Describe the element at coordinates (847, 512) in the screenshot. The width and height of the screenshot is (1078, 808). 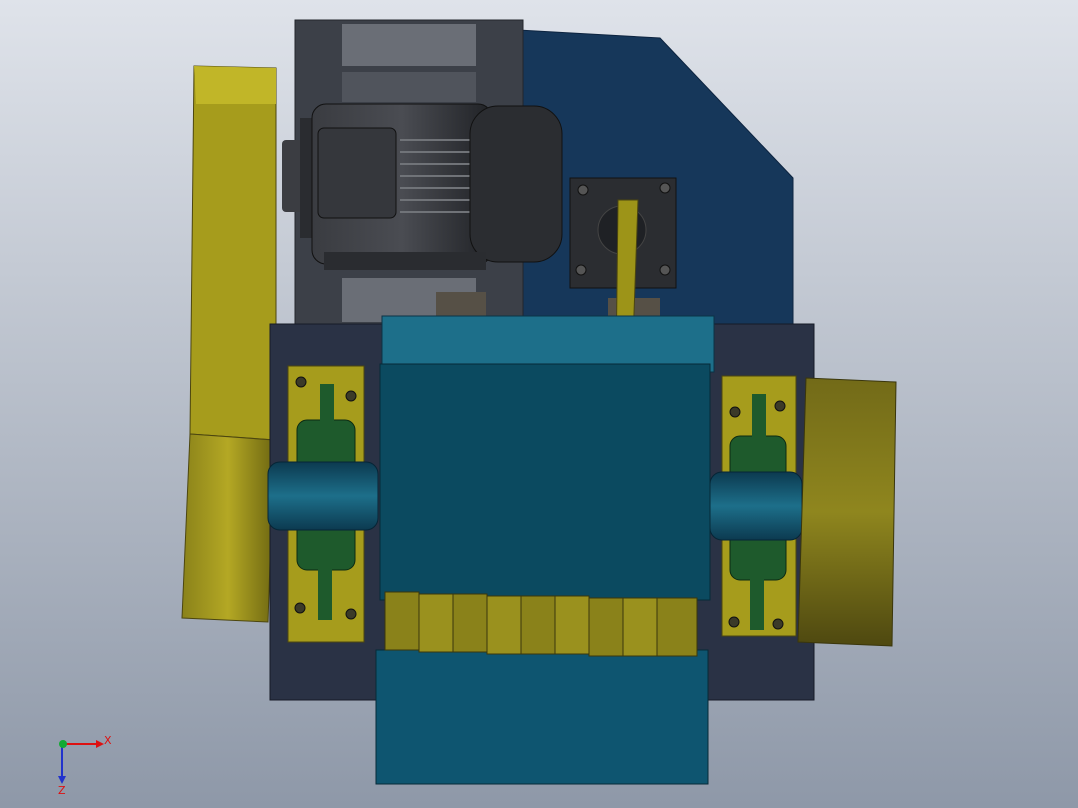
I see `right-pulley` at that location.